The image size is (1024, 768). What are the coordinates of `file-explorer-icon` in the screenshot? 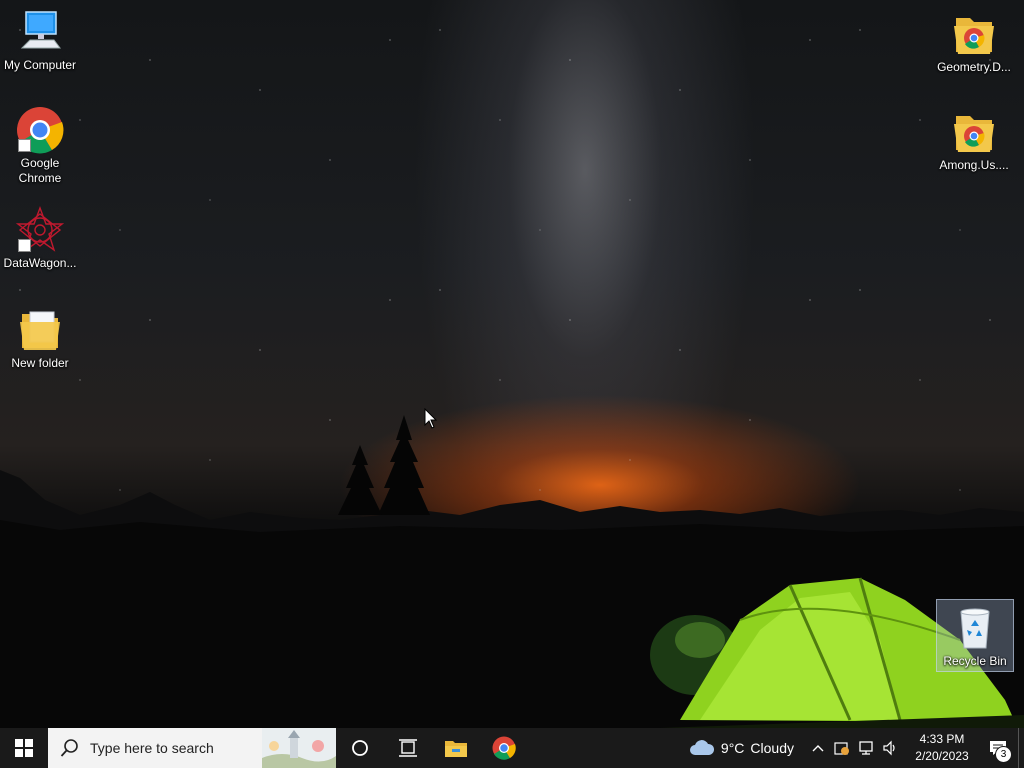 It's located at (456, 749).